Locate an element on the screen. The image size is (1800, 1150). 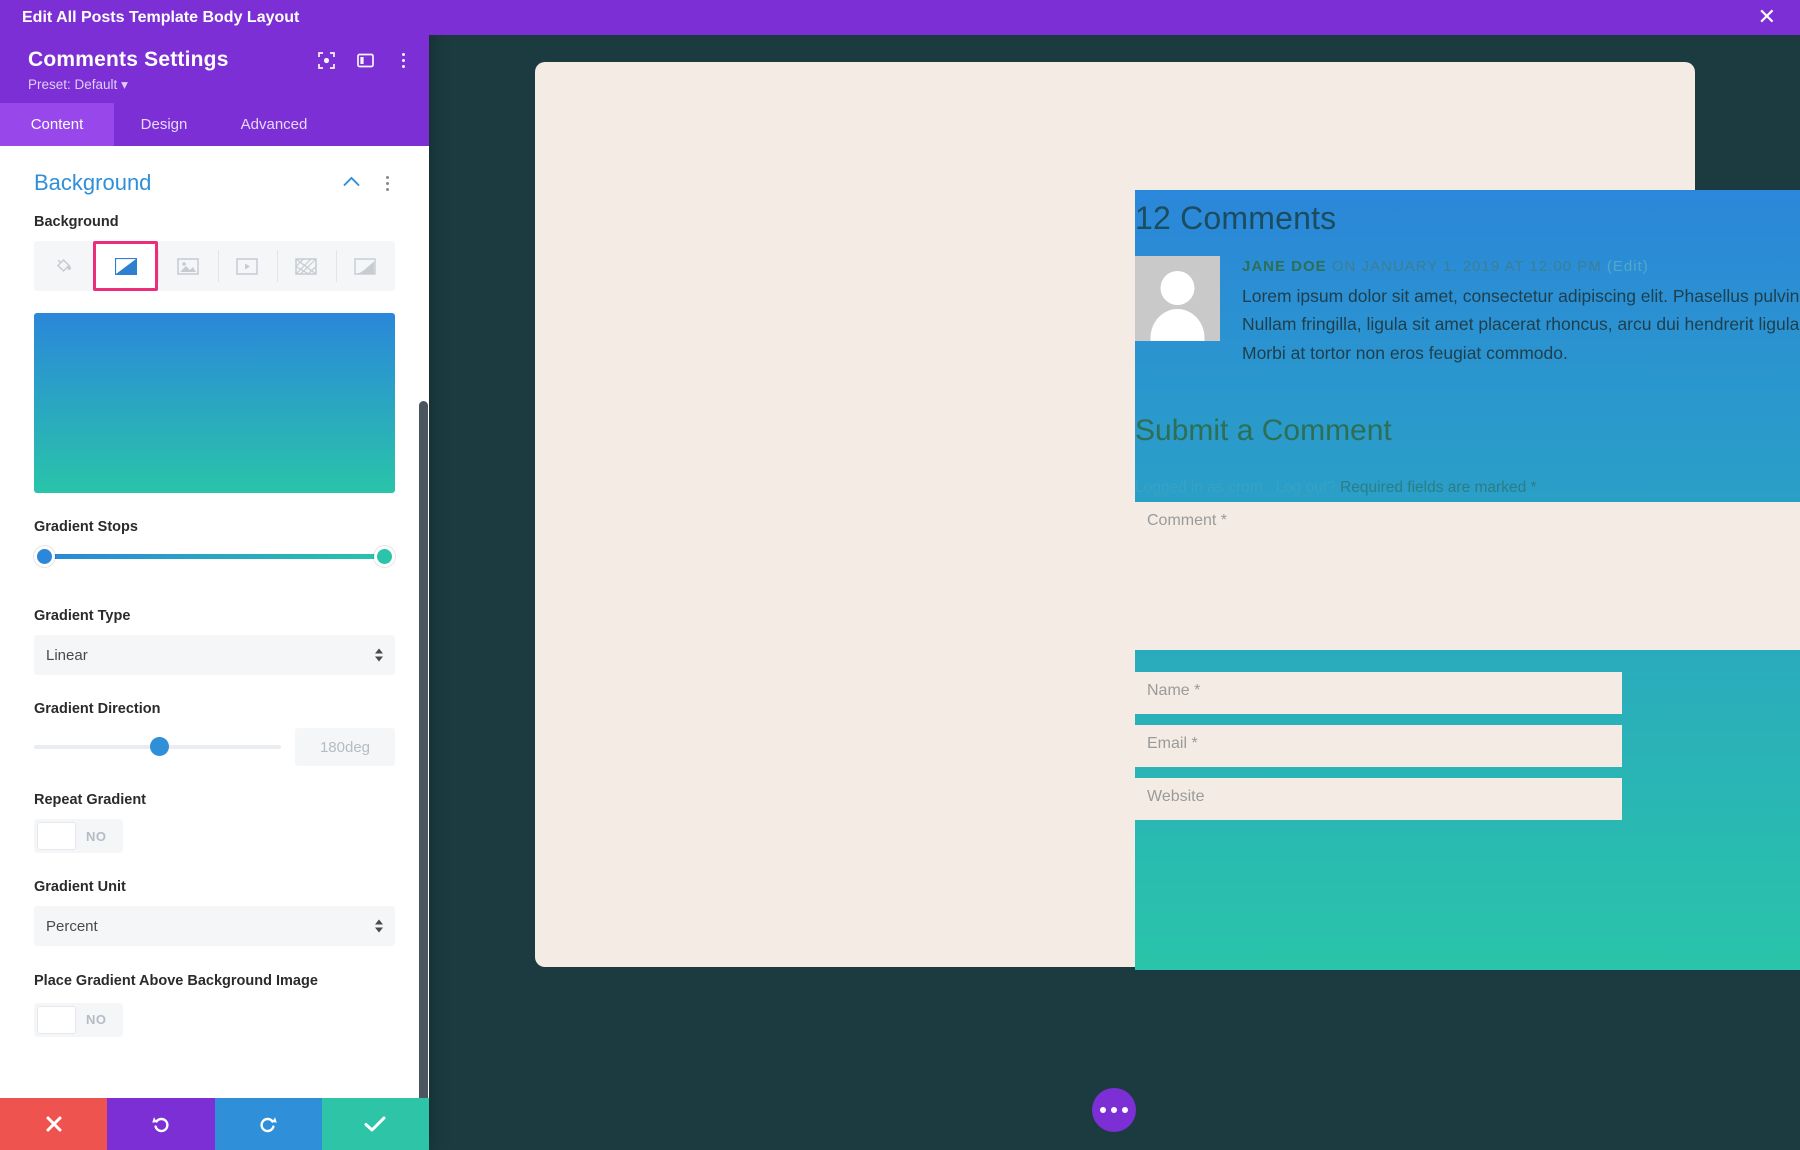
submit-comment-heading: Submit a Comment is located at coordinates (1263, 430).